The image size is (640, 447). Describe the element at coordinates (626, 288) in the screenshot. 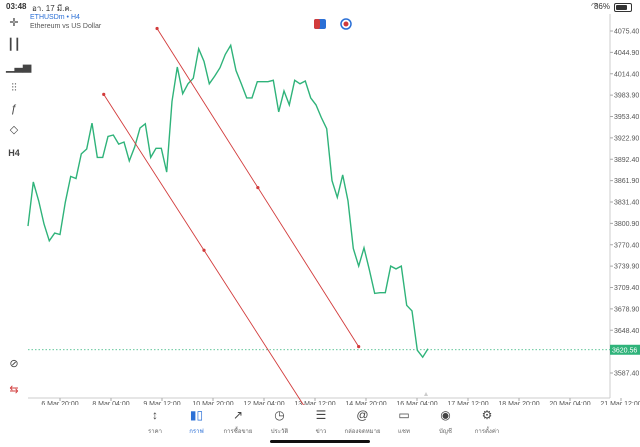

I see `price-tick-label: 3709.40` at that location.